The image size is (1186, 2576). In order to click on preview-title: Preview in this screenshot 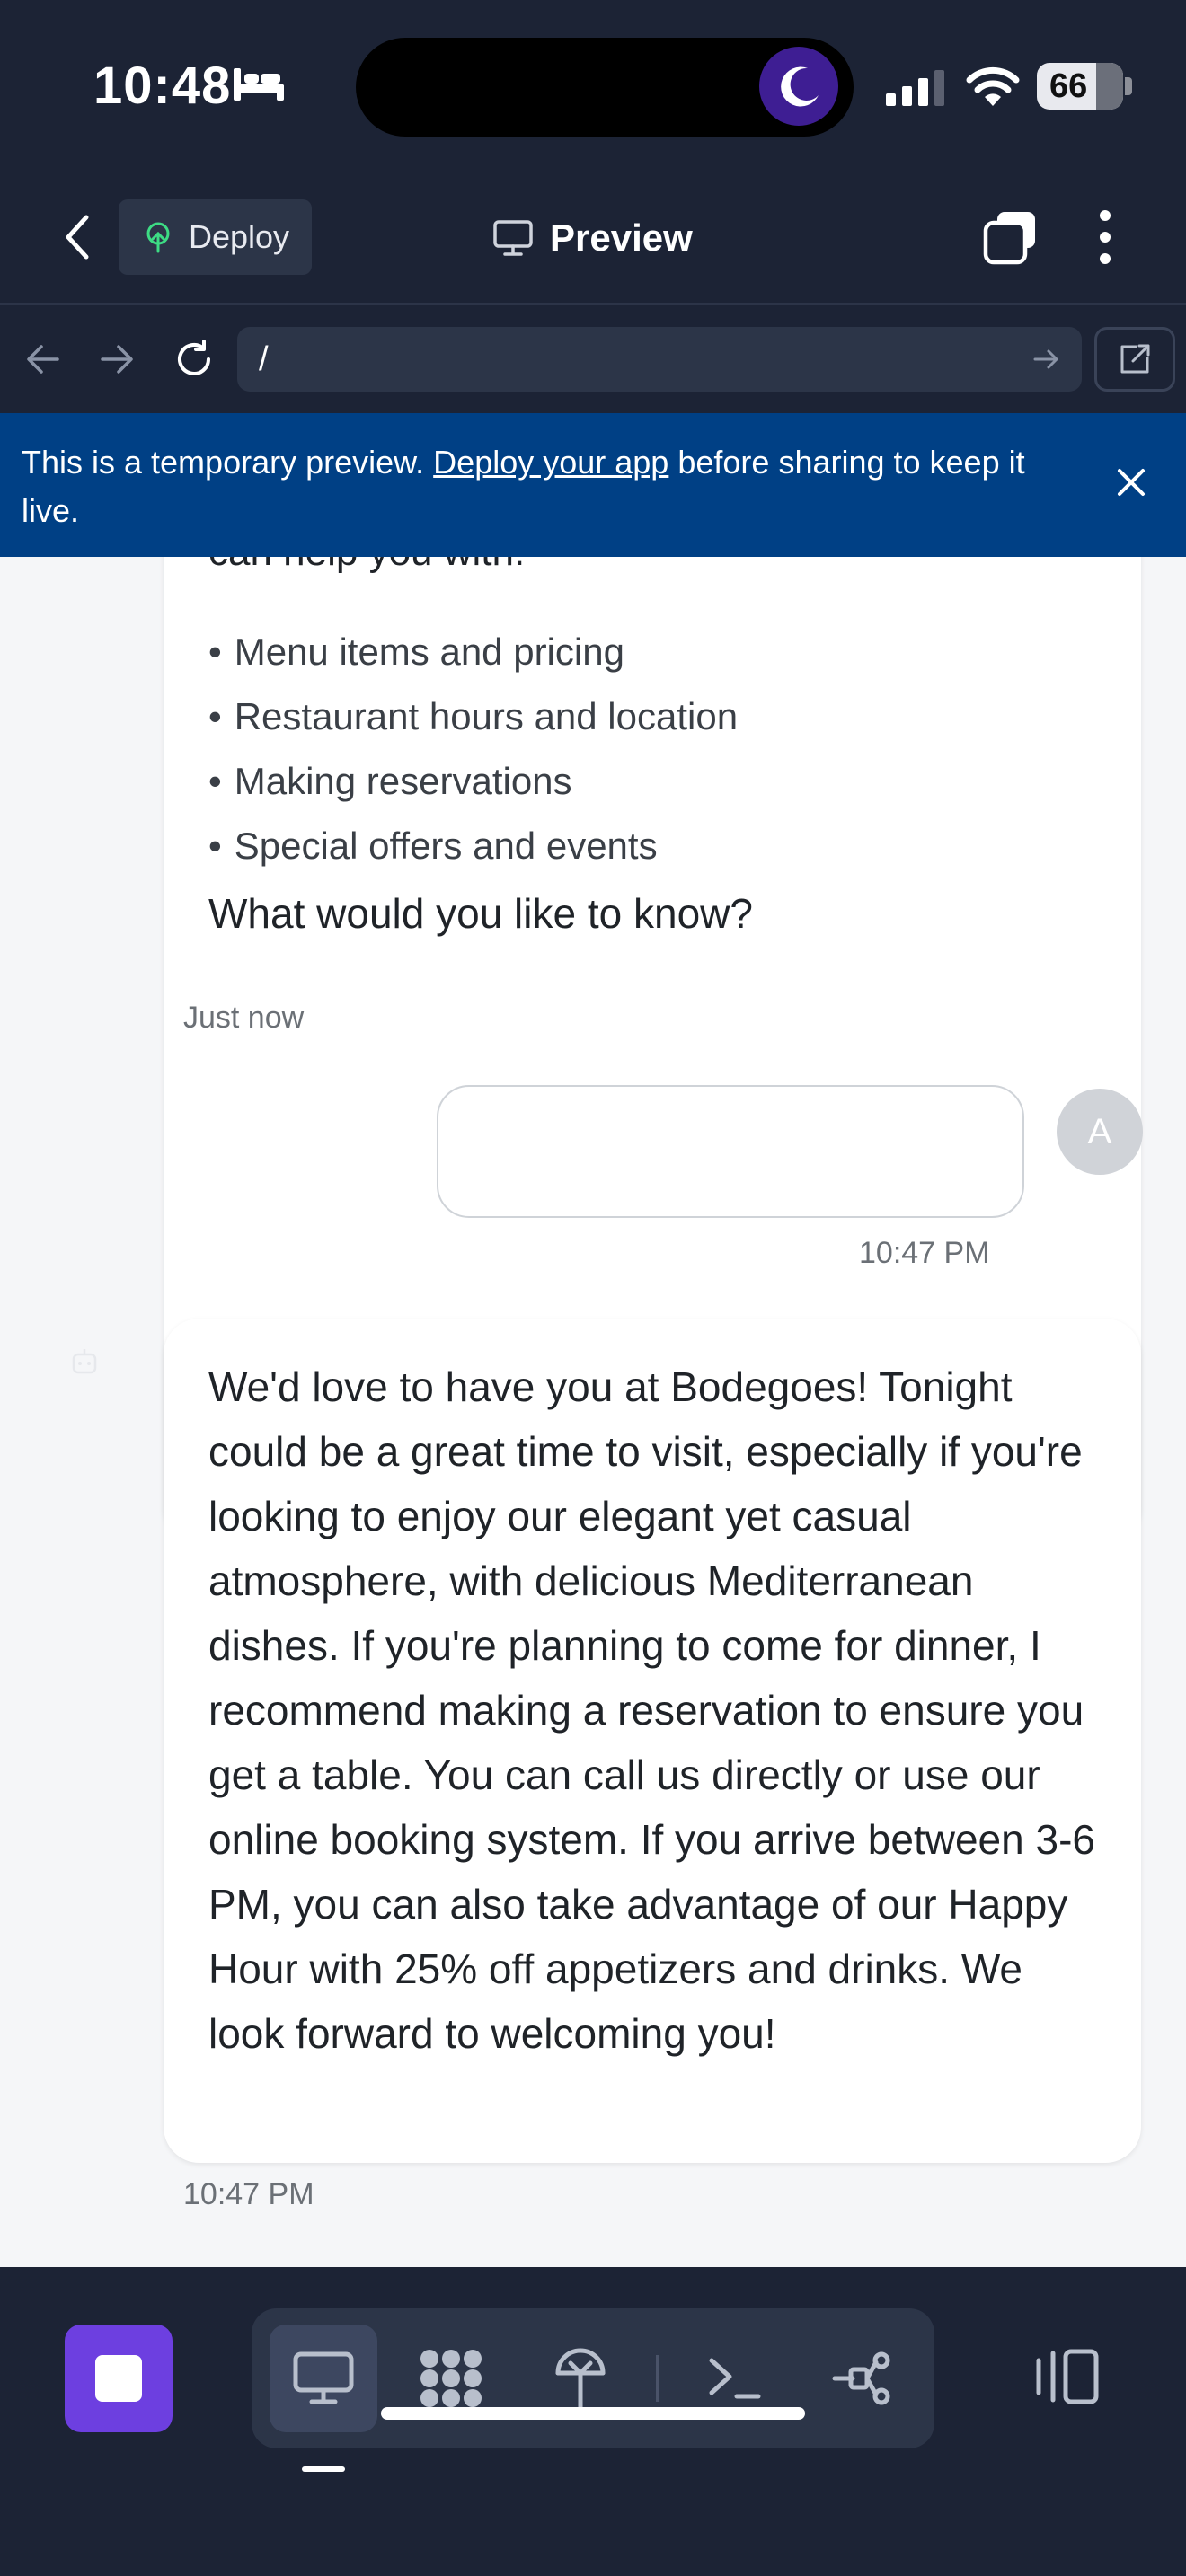, I will do `click(592, 238)`.